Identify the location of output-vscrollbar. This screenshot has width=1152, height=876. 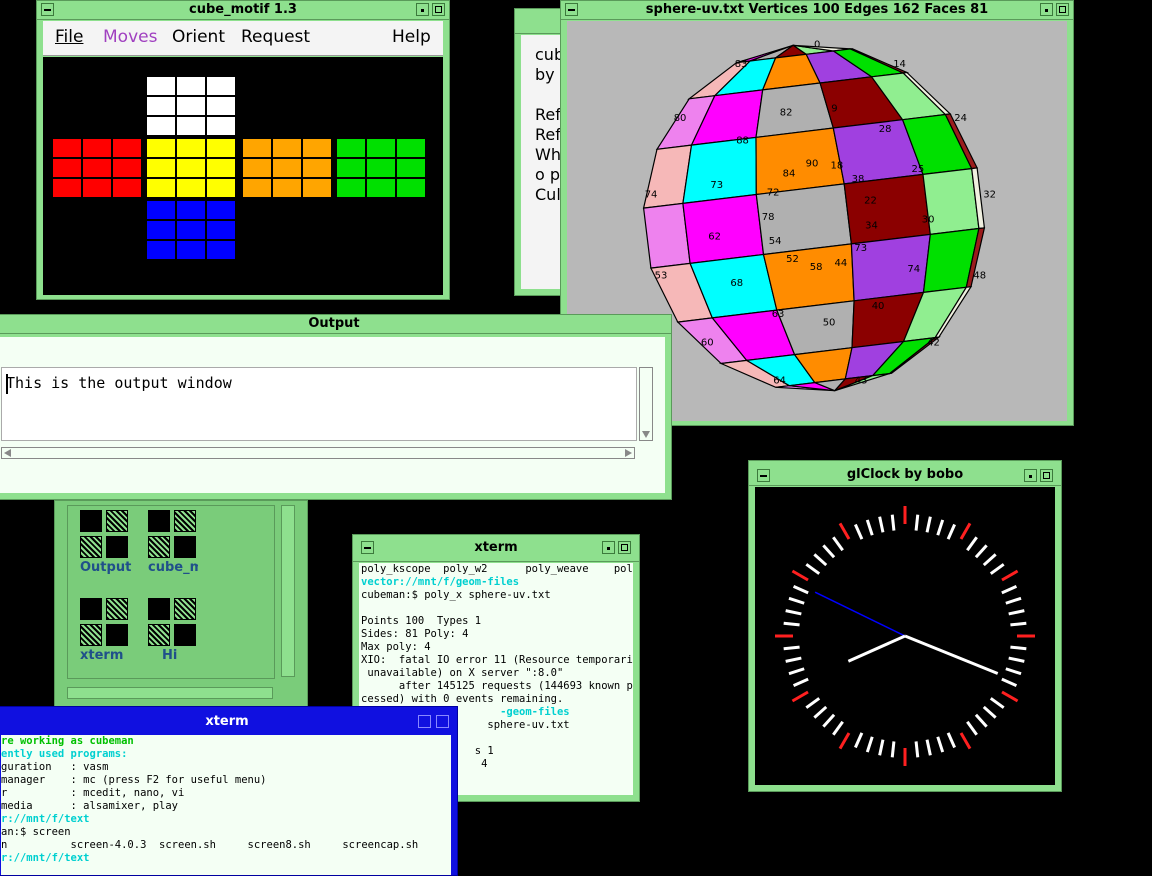
(646, 404).